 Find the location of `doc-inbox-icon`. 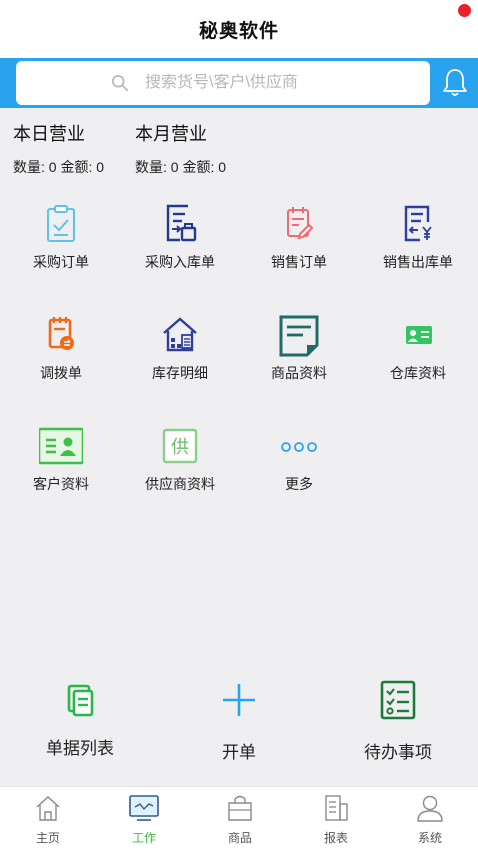

doc-inbox-icon is located at coordinates (181, 223).